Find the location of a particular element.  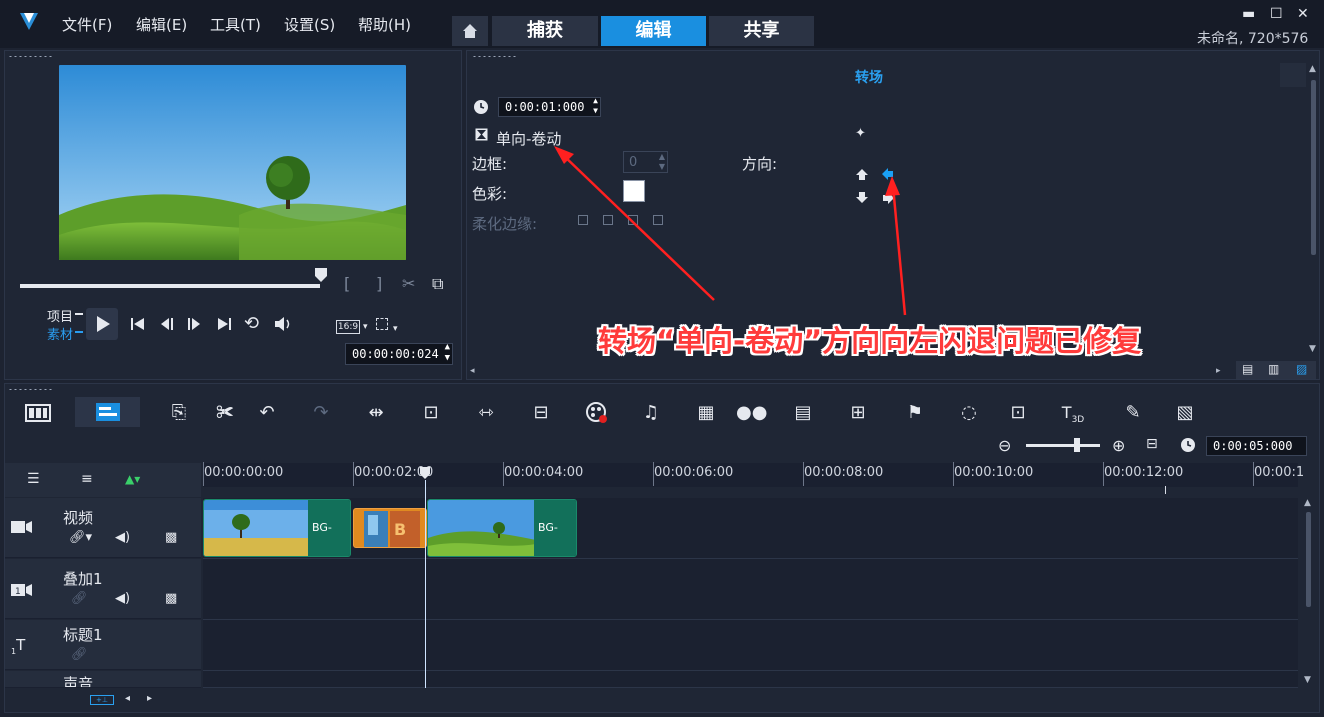

menu-edit: 编辑(E) is located at coordinates (161, 24).